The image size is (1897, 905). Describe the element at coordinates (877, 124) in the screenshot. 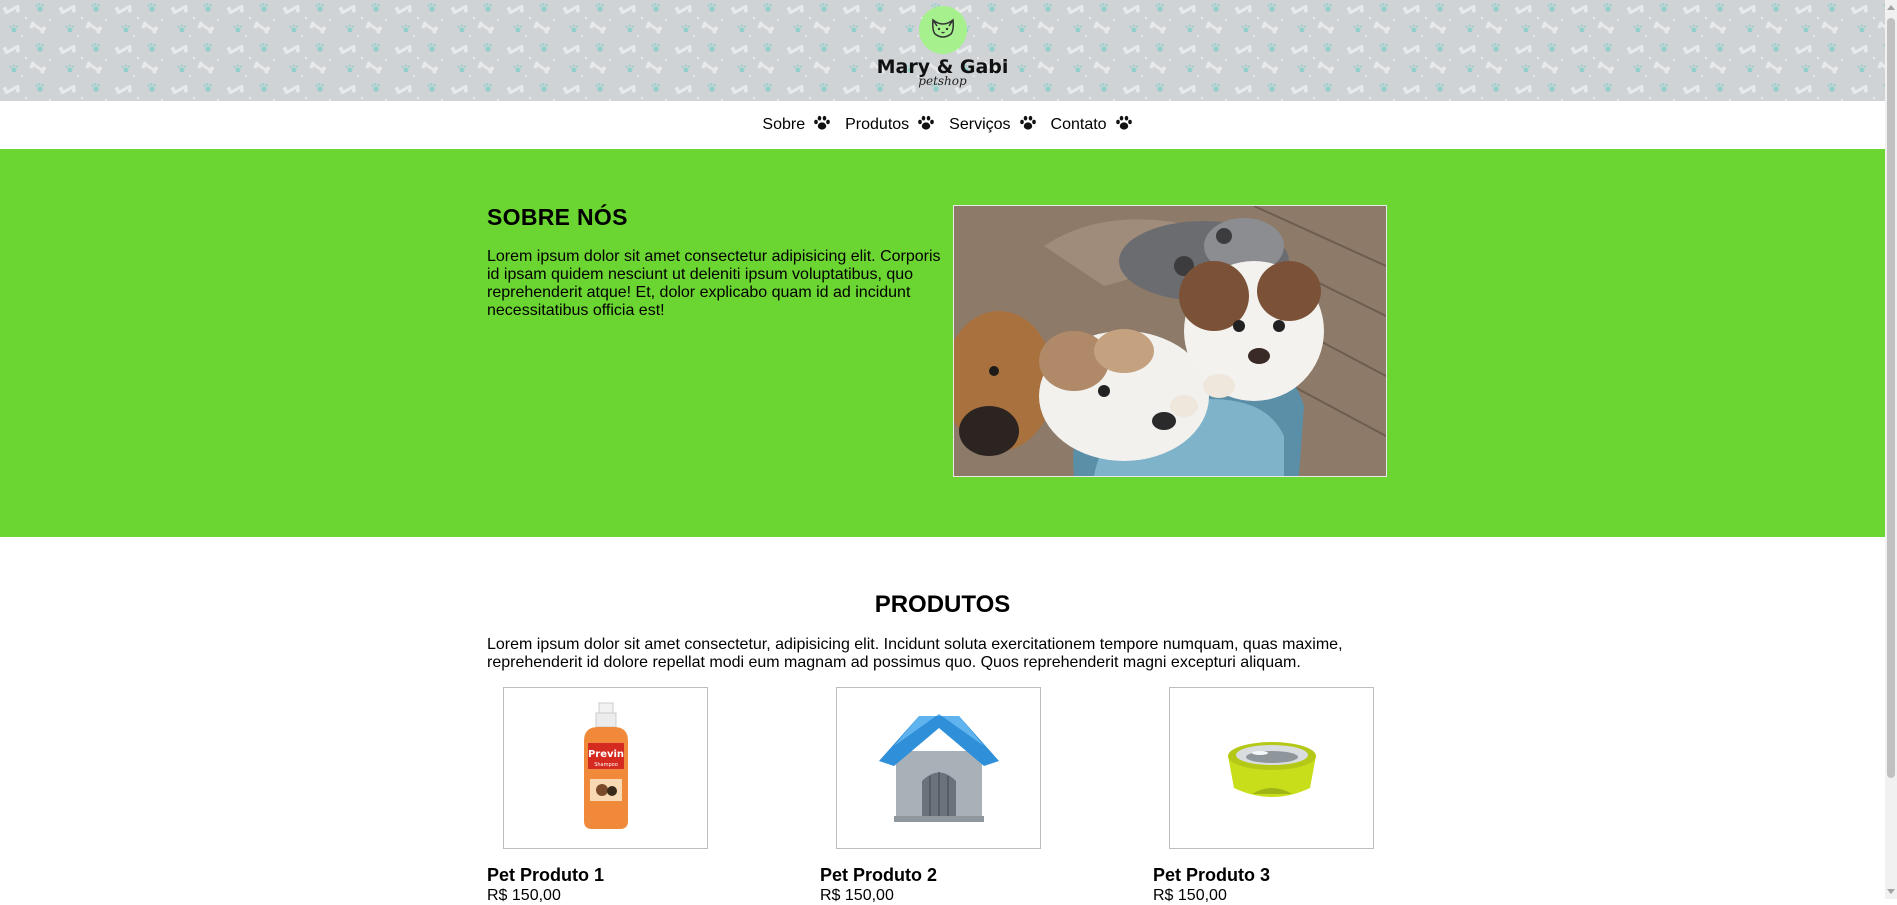

I see `nav-item-label: Produtos` at that location.